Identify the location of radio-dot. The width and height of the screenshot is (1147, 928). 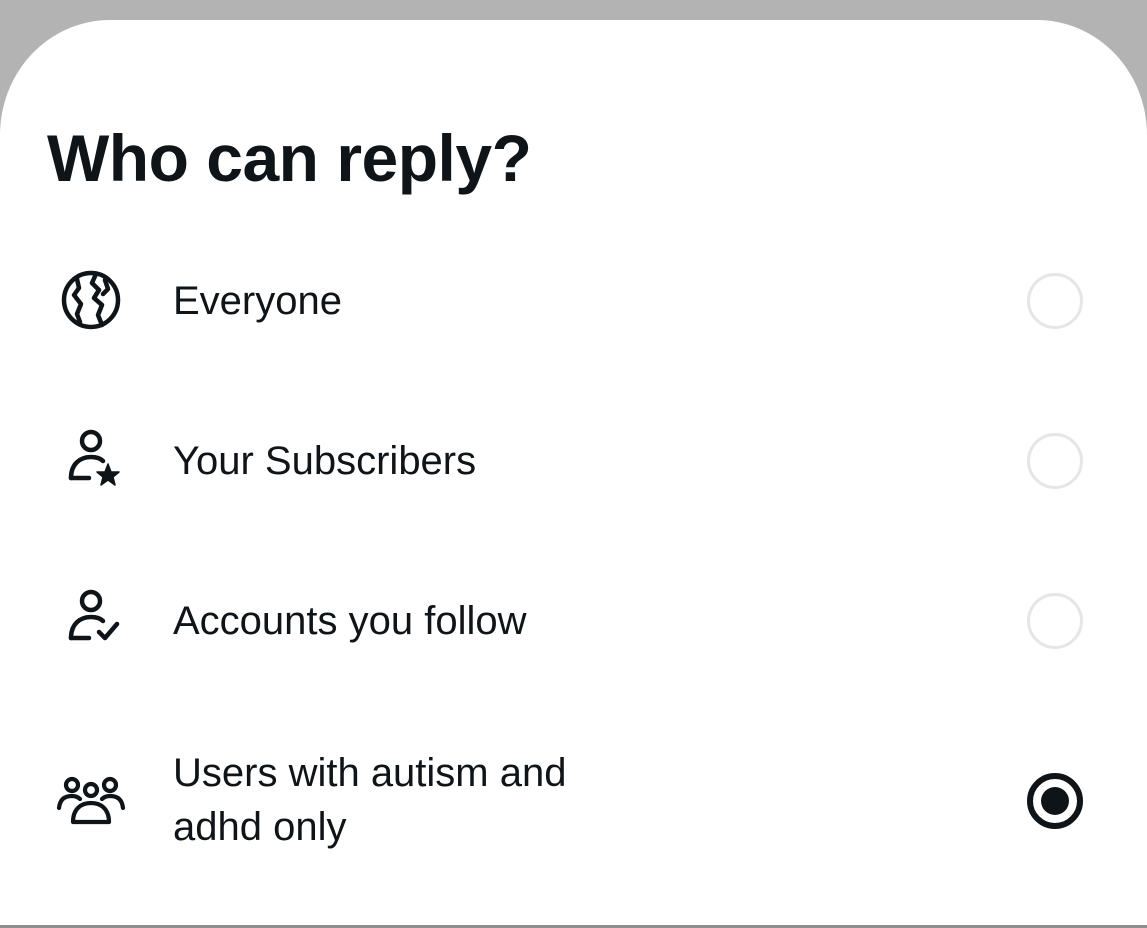
(1055, 801).